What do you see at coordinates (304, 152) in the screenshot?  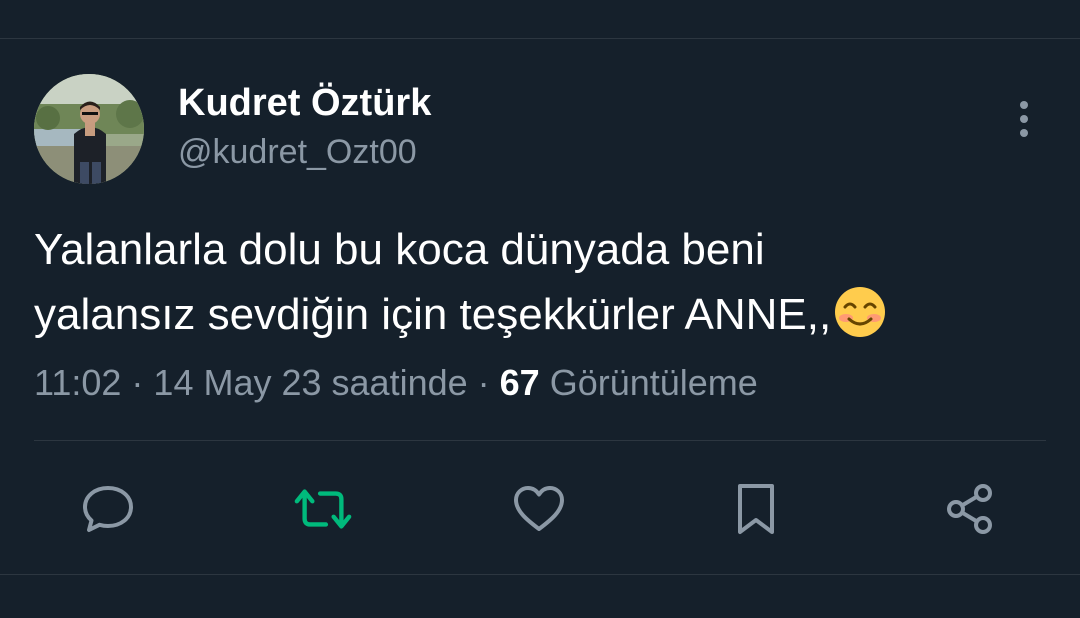 I see `author-handle: @kudret_Ozt00` at bounding box center [304, 152].